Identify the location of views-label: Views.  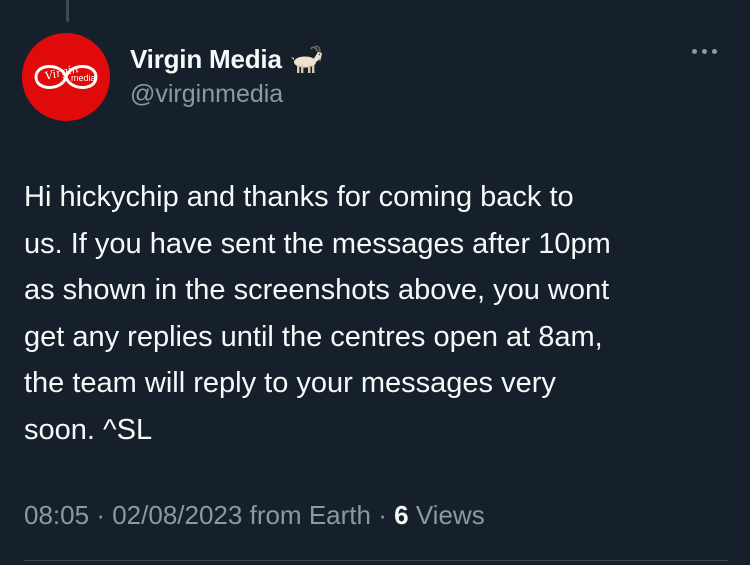
(450, 515).